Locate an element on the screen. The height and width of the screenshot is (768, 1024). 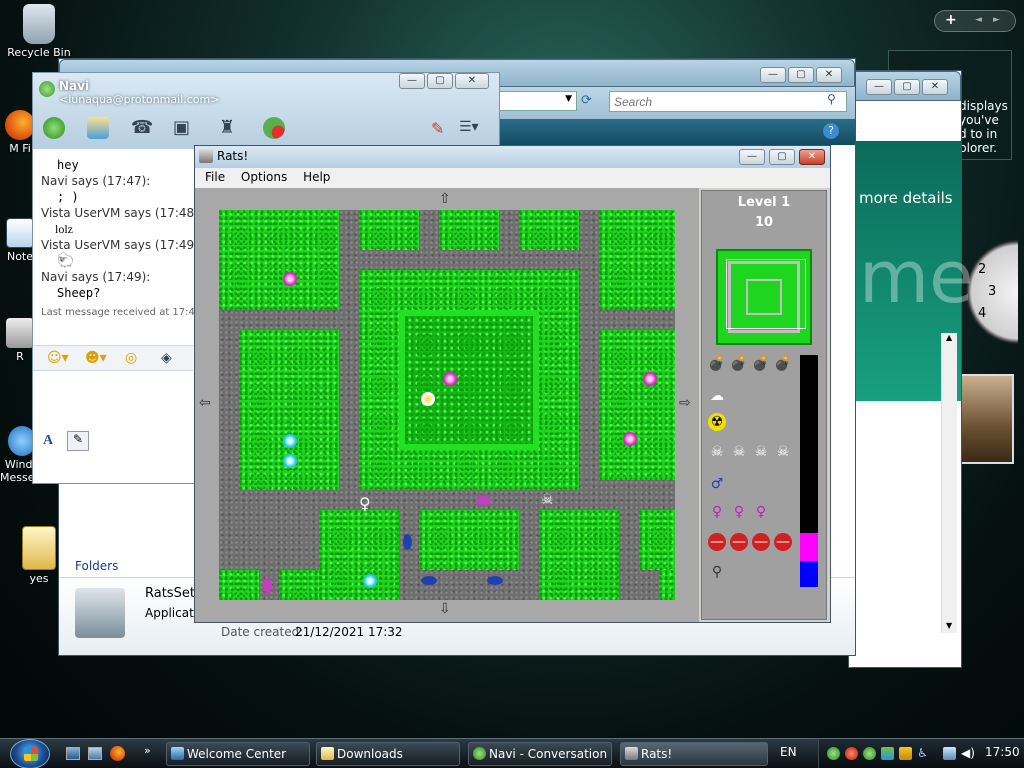
scroll-up-arrow-icon: ⇧ is located at coordinates (445, 199).